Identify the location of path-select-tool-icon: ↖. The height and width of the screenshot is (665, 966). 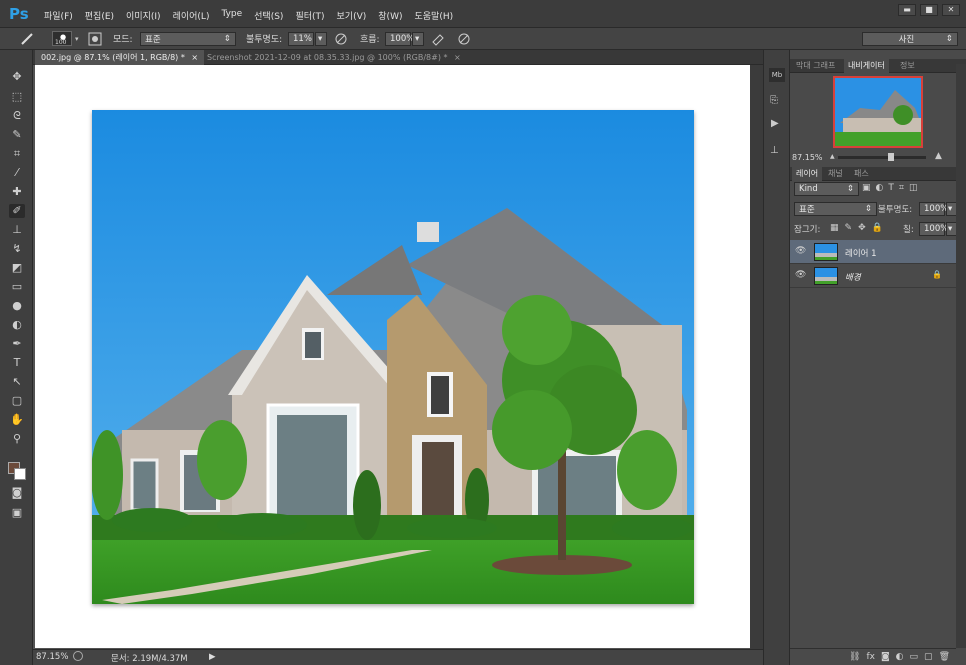
(17, 382).